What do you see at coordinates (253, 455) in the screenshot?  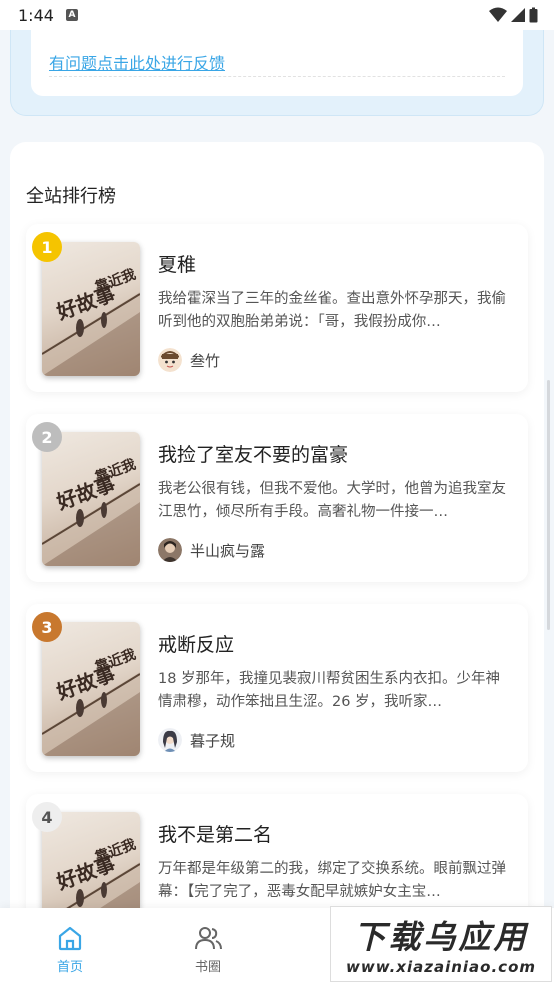 I see `book-title: 我捡了室友不要的富豪` at bounding box center [253, 455].